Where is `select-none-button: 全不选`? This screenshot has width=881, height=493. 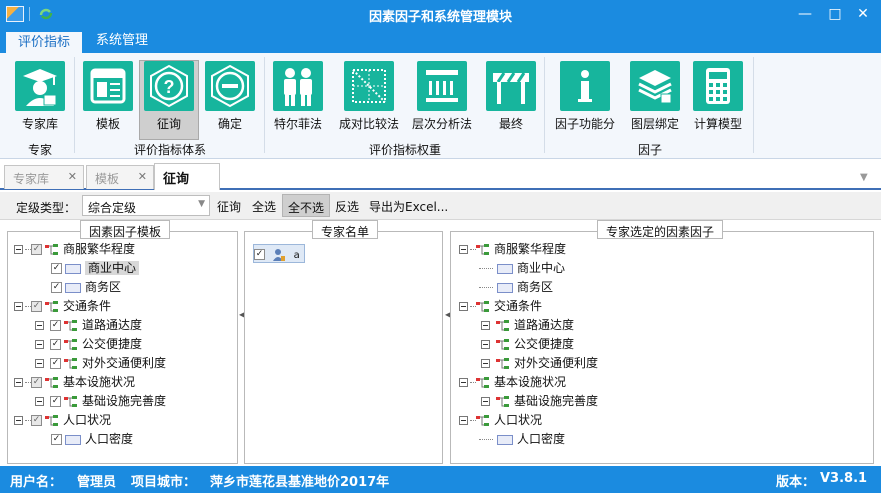
select-none-button: 全不选 is located at coordinates (306, 205).